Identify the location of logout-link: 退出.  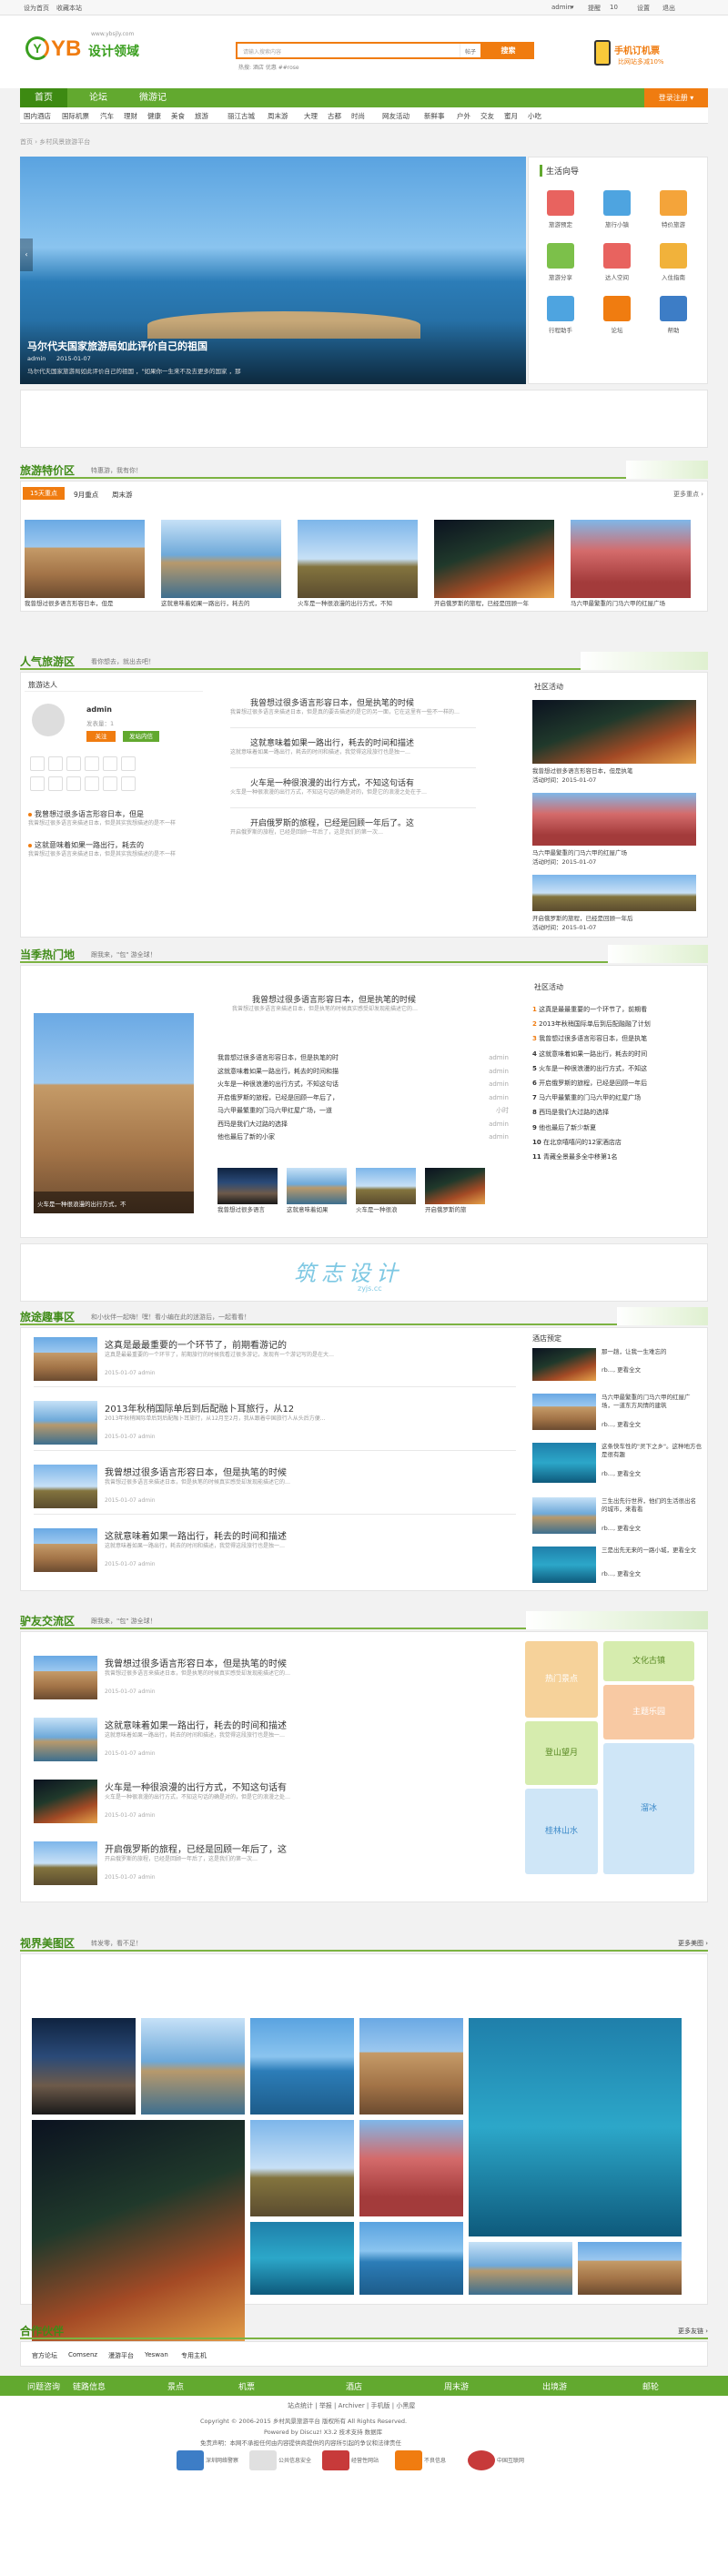
(668, 8).